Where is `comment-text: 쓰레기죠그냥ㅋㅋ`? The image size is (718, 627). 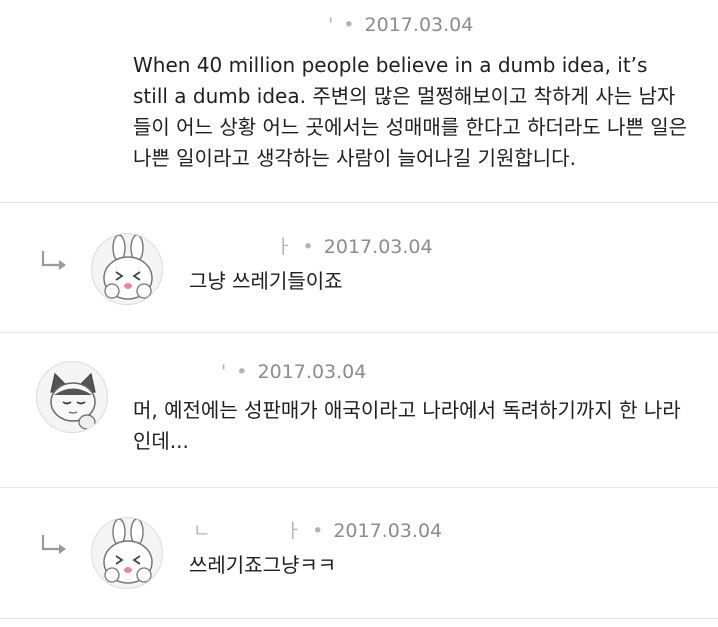
comment-text: 쓰레기죠그냥ㅋㅋ is located at coordinates (263, 565).